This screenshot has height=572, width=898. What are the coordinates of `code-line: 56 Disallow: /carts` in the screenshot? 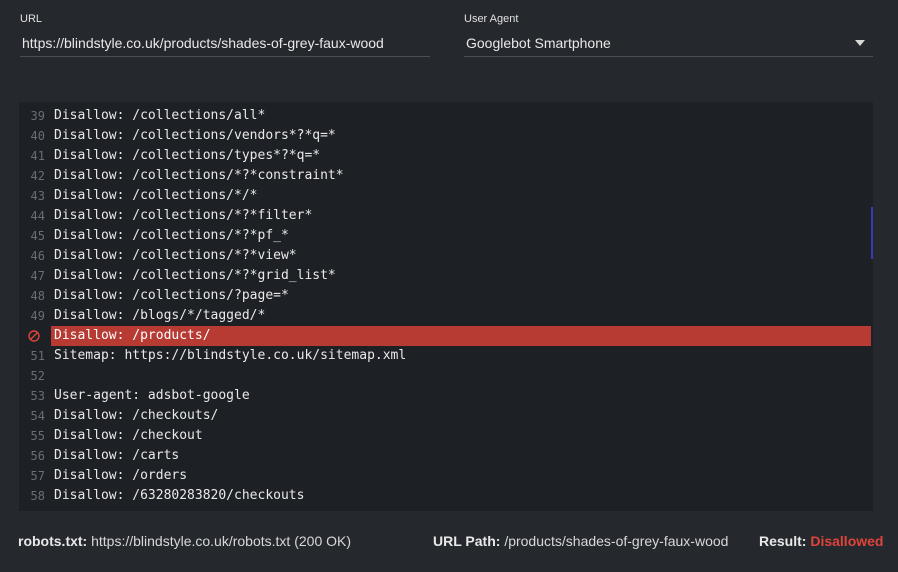 It's located at (445, 456).